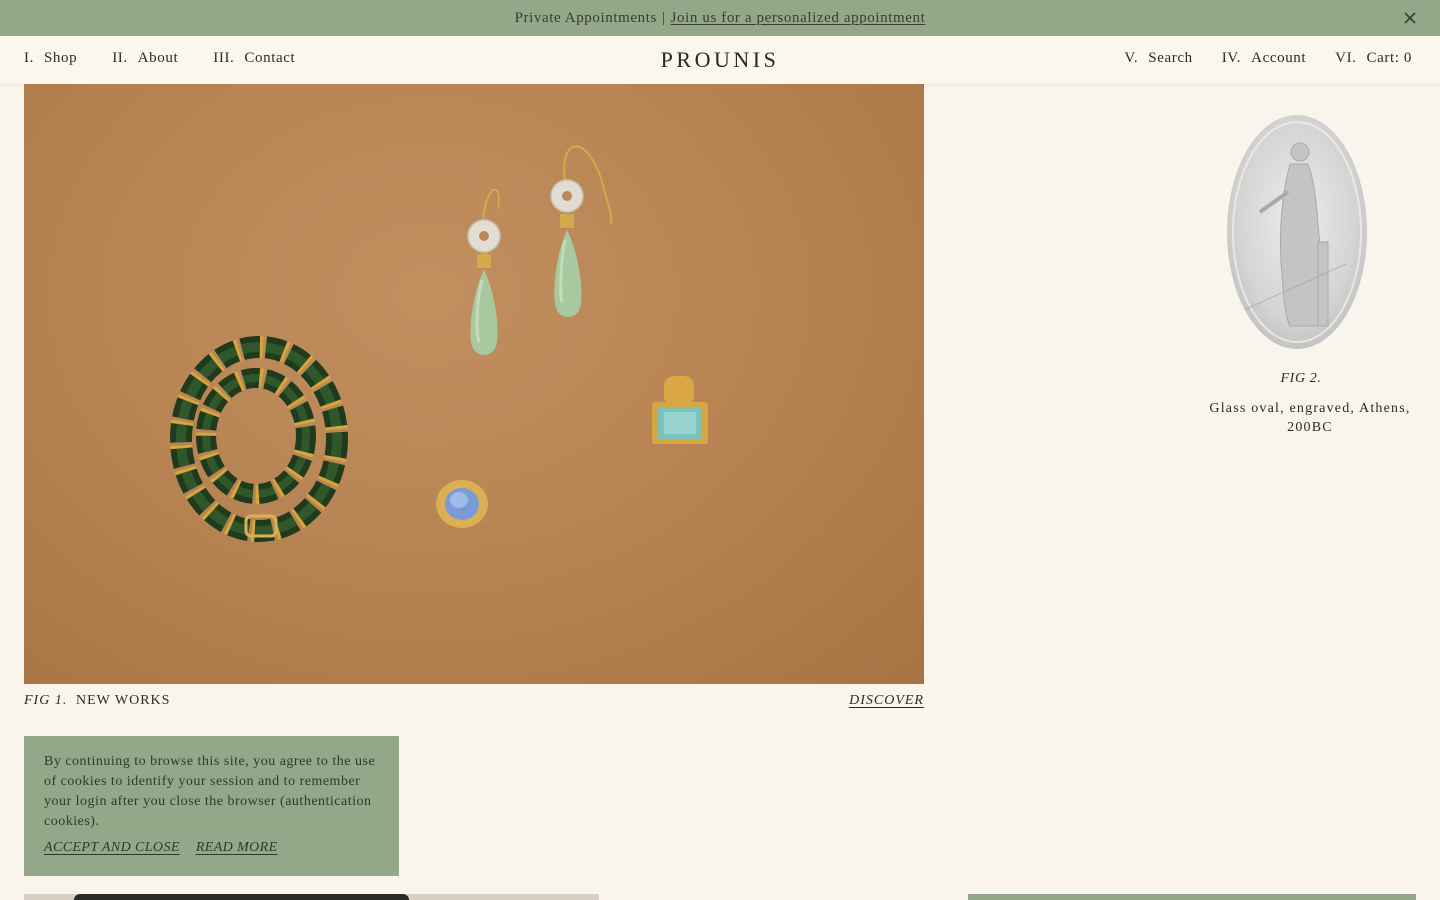  Describe the element at coordinates (46, 700) in the screenshot. I see `fig-label: FIG 1.` at that location.